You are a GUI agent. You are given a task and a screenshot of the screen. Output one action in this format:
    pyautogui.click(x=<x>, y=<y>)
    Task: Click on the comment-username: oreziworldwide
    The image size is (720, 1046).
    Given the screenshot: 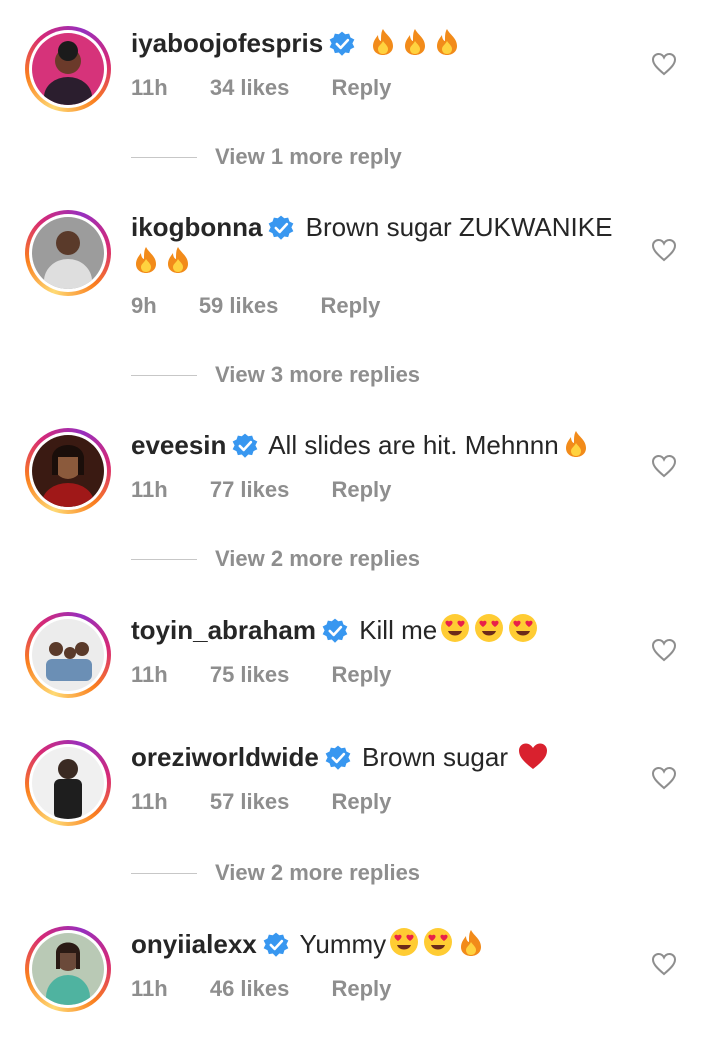 What is the action you would take?
    pyautogui.click(x=225, y=757)
    